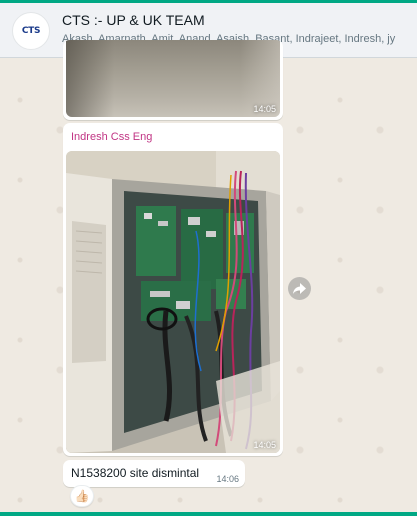 The width and height of the screenshot is (417, 516). Describe the element at coordinates (135, 473) in the screenshot. I see `message-text: N1538200 site dismintal` at that location.